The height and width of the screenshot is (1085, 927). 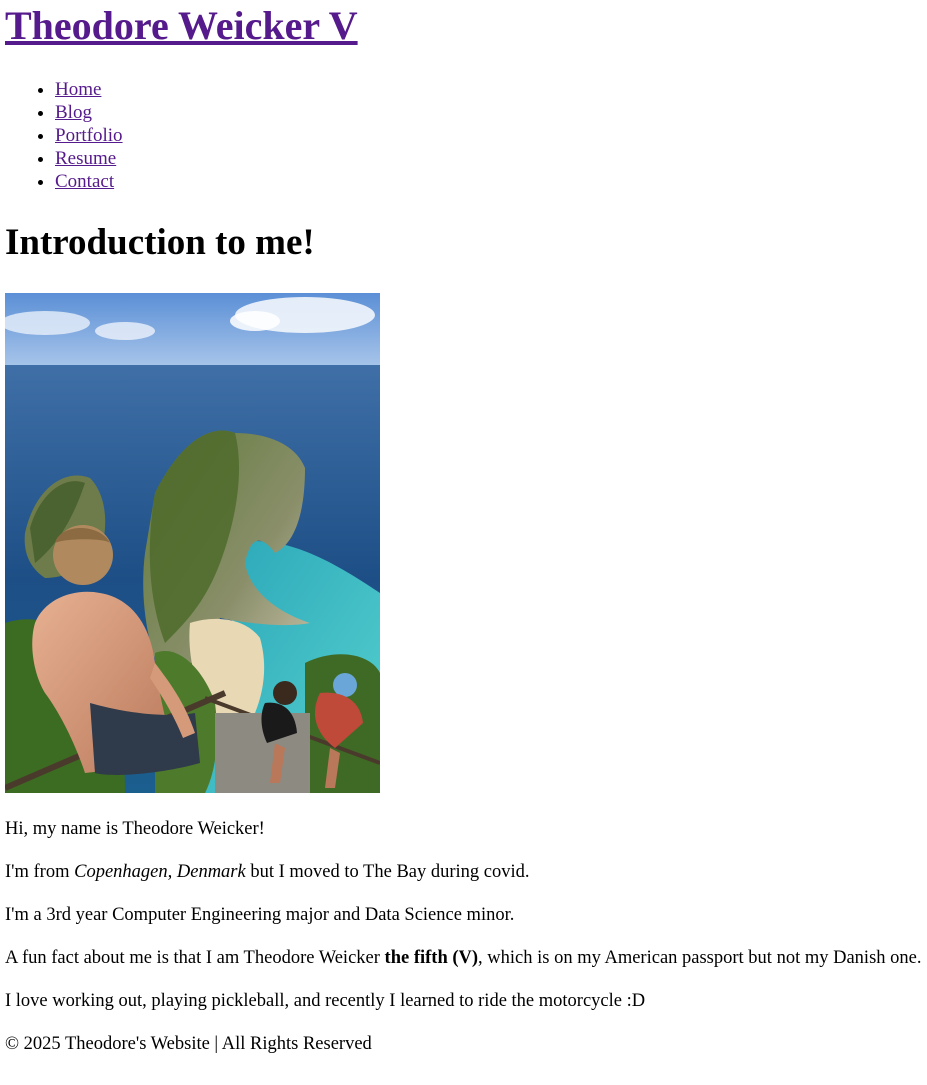 I want to click on nav-link-contact: Contact, so click(x=84, y=181).